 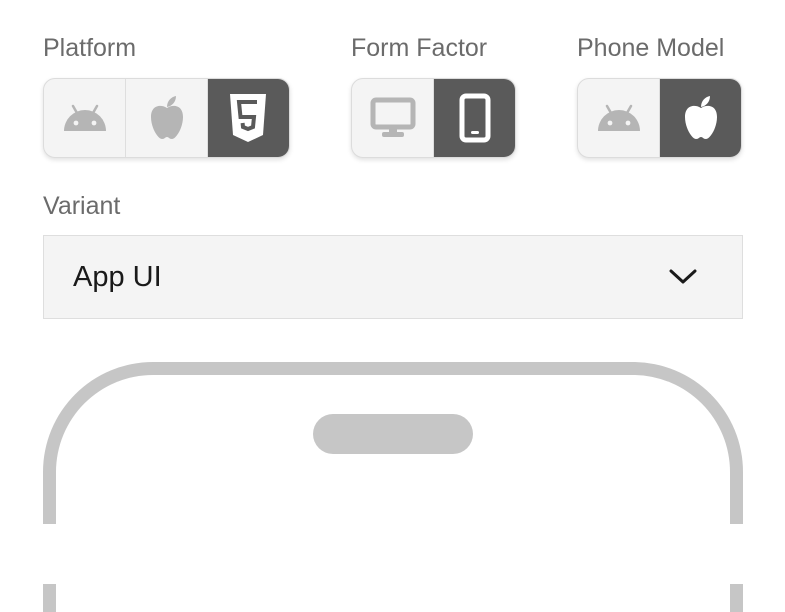 I want to click on phone-model-label: Phone Model, so click(x=651, y=48).